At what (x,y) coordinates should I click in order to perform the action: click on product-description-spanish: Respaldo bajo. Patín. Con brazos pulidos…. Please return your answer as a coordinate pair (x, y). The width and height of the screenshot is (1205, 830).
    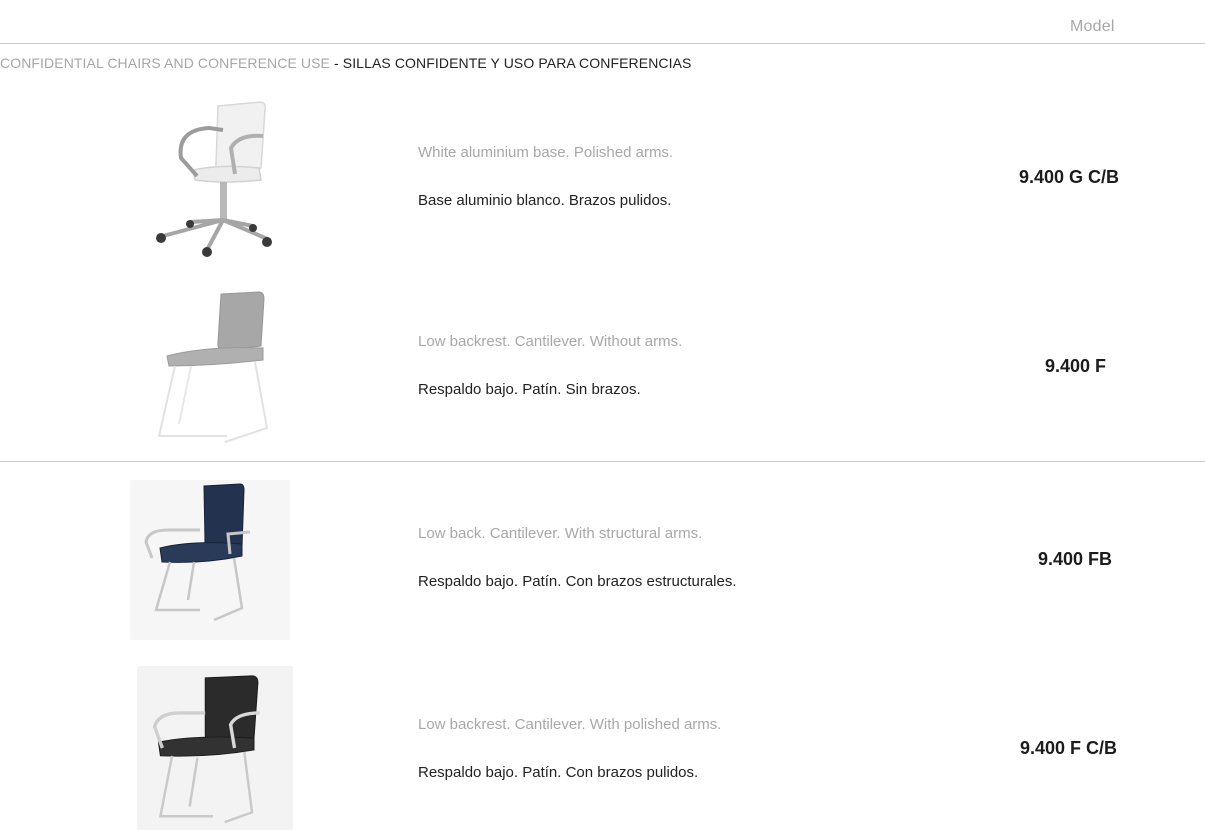
    Looking at the image, I should click on (558, 772).